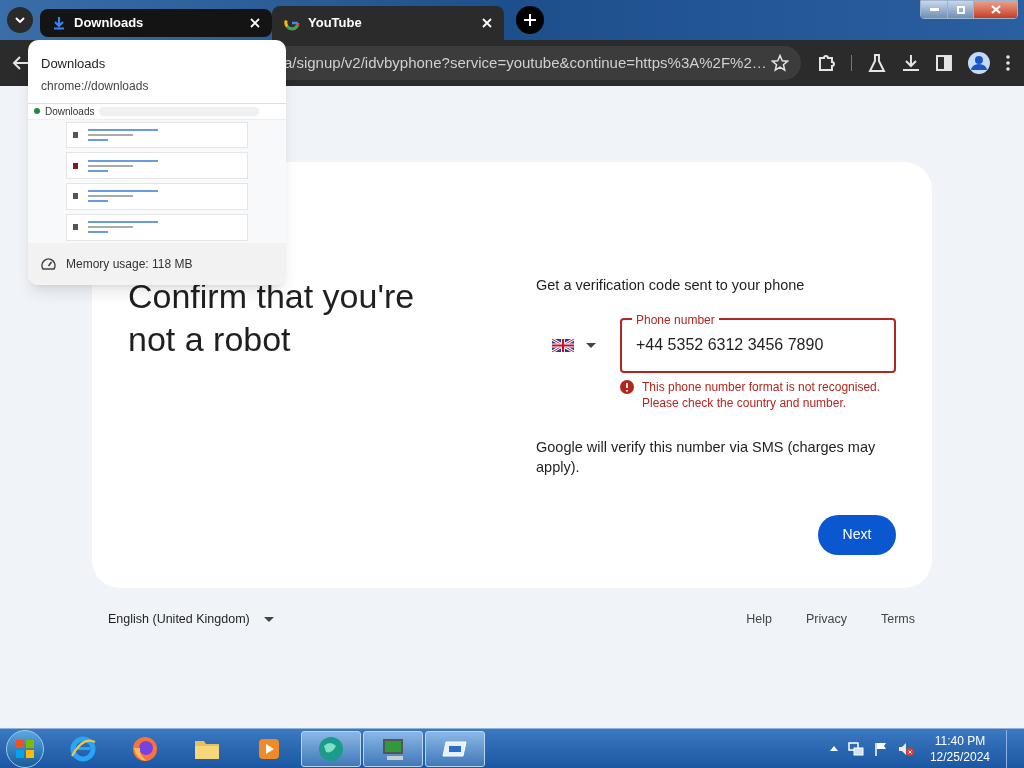 The height and width of the screenshot is (768, 1024). I want to click on puzzle-icon, so click(826, 63).